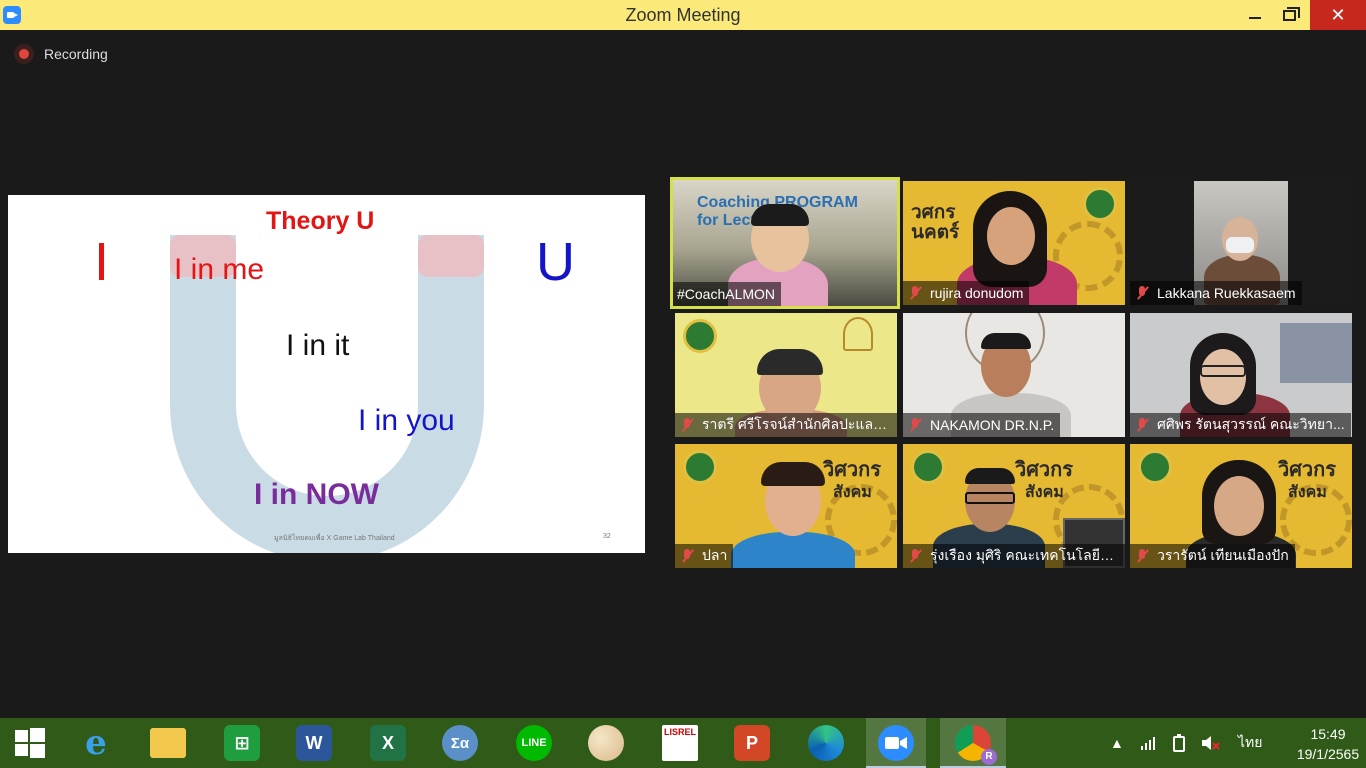 The width and height of the screenshot is (1366, 768). What do you see at coordinates (1148, 743) in the screenshot?
I see `network-icon` at bounding box center [1148, 743].